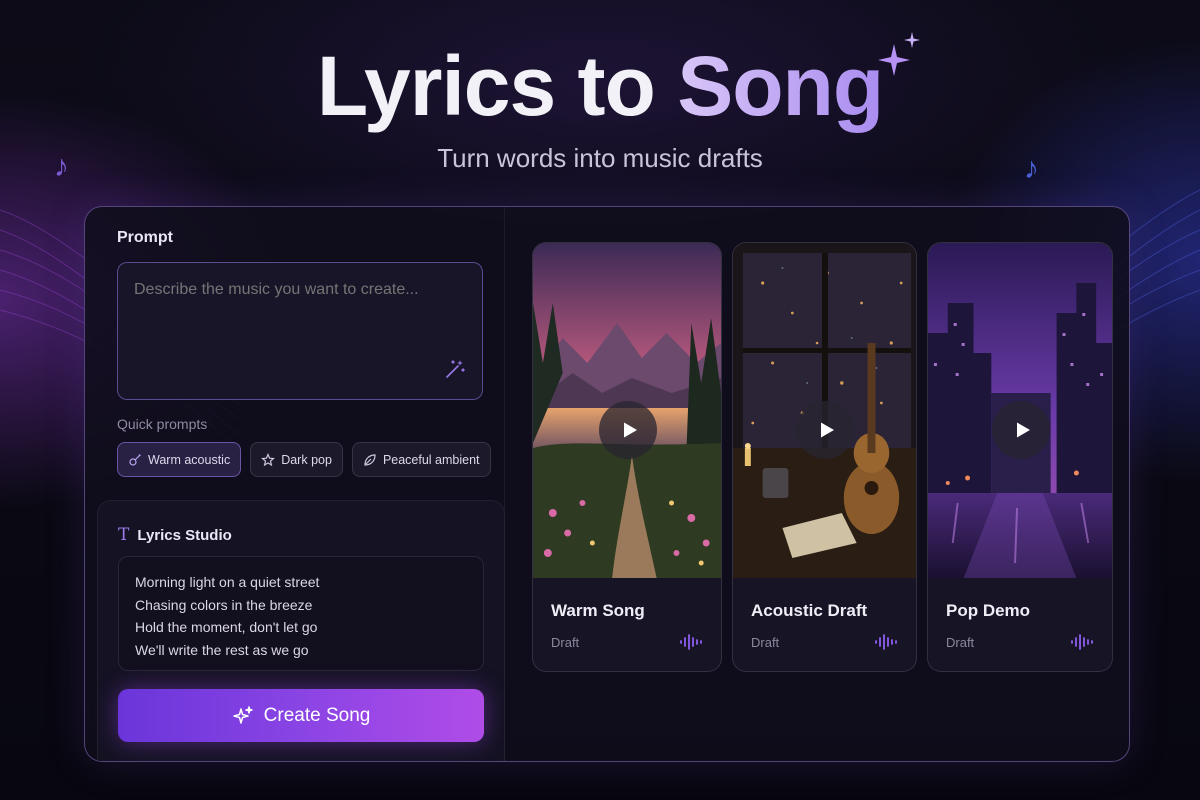  What do you see at coordinates (227, 582) in the screenshot?
I see `lyric-line: Morning light on a quiet street` at bounding box center [227, 582].